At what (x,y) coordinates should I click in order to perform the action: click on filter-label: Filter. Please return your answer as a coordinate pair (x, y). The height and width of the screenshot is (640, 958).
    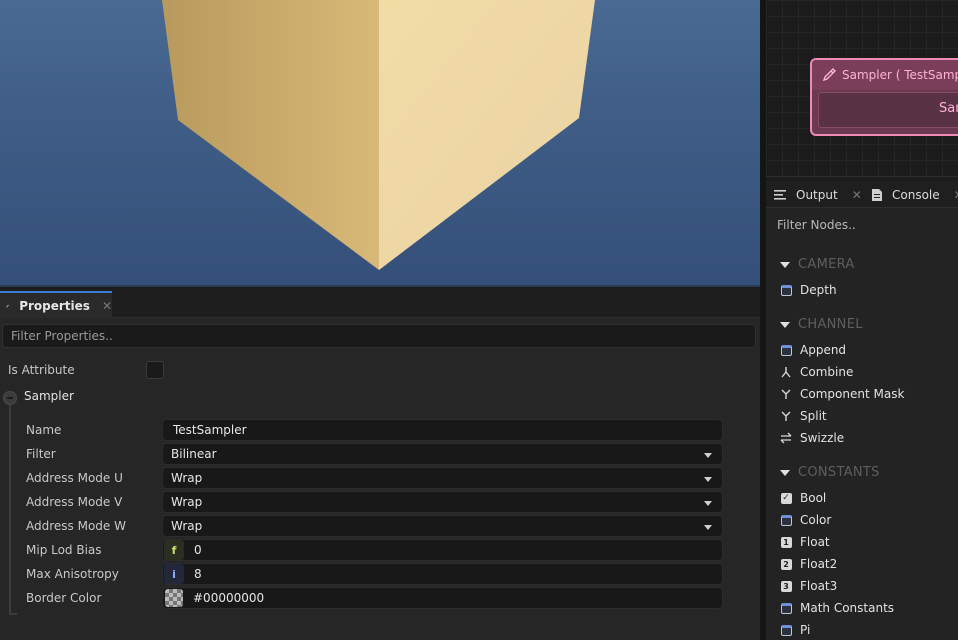
    Looking at the image, I should click on (41, 454).